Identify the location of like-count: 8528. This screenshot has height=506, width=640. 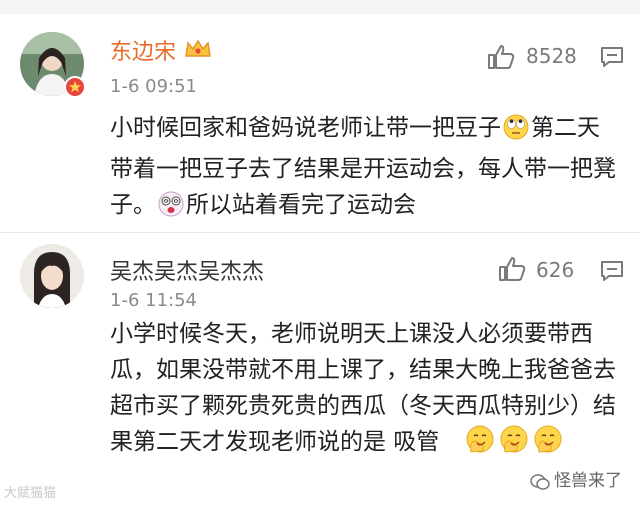
(551, 56).